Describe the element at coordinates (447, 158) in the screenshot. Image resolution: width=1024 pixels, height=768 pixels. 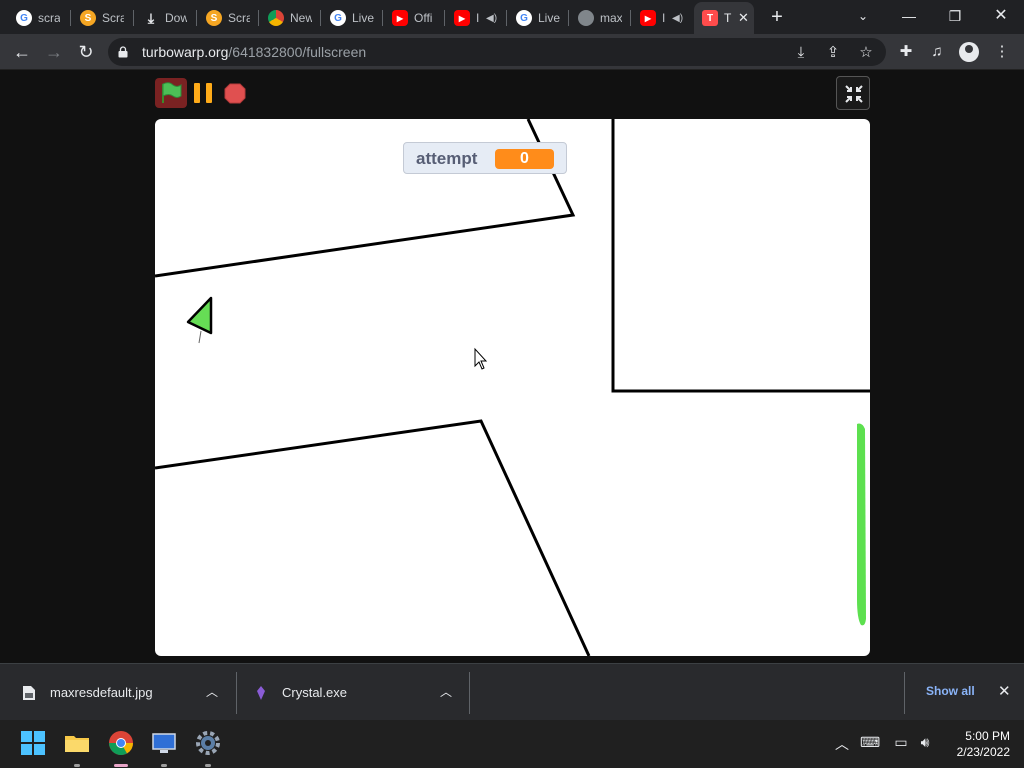
I see `monitor-label: attempt` at that location.